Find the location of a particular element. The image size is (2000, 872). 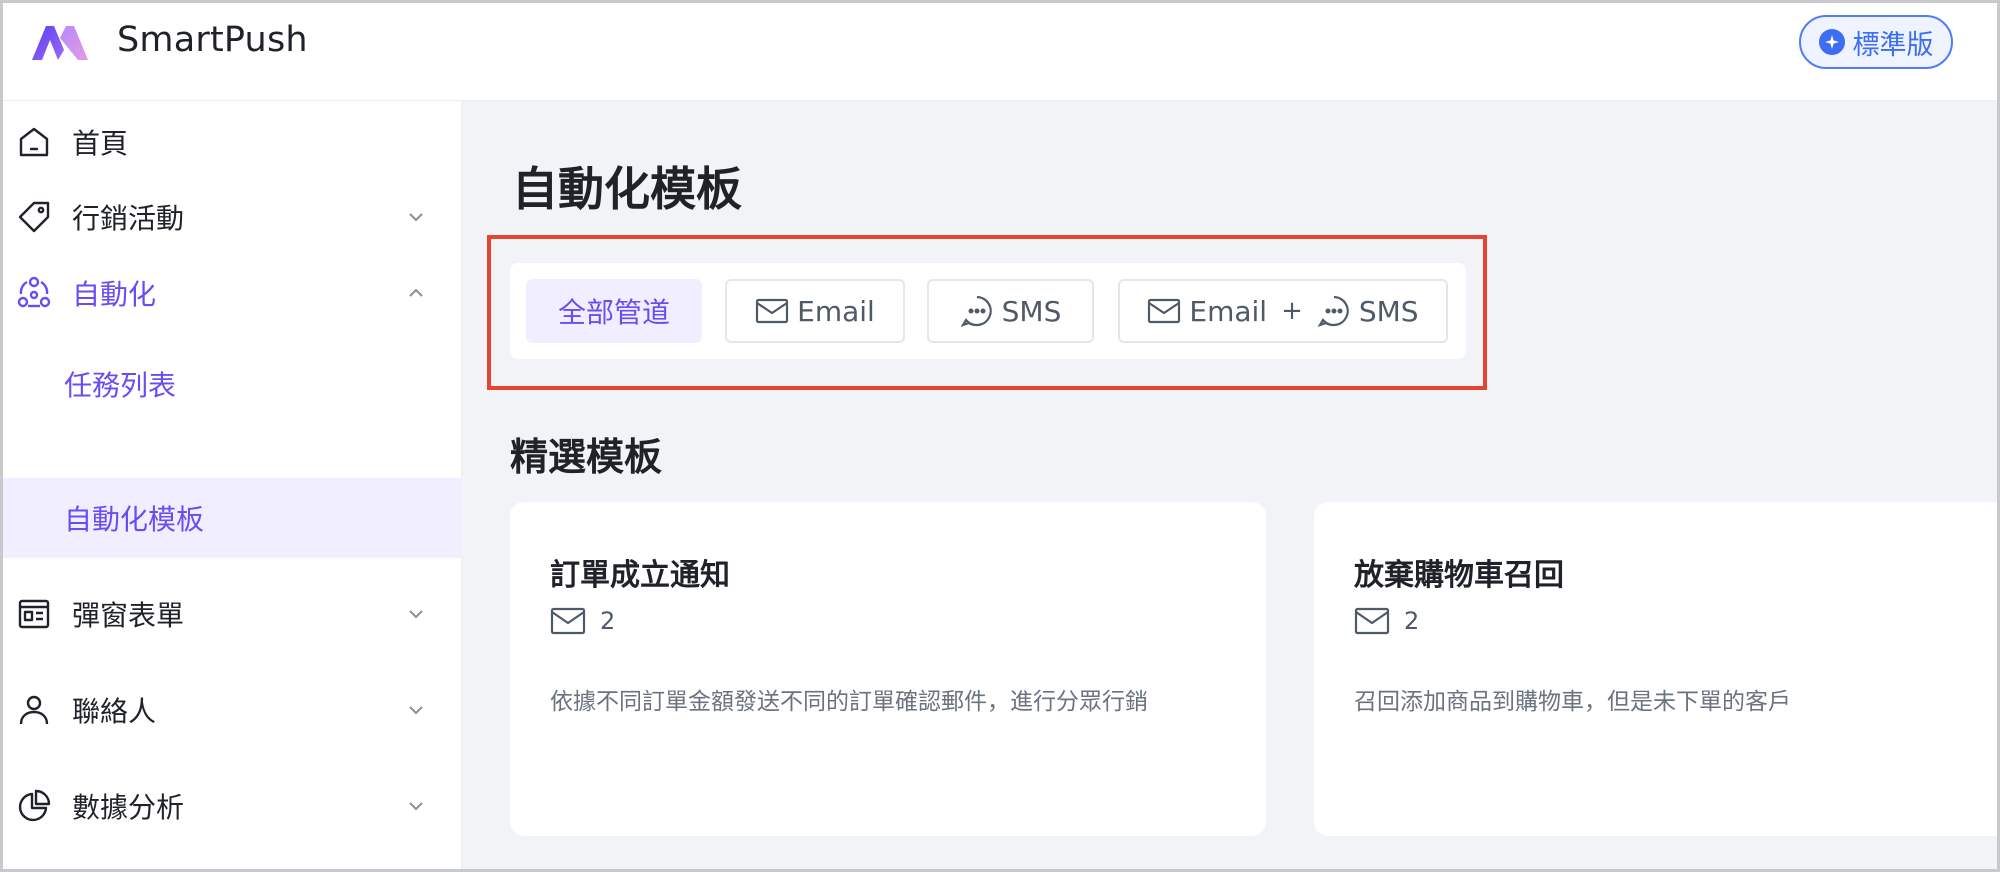

filter-all-channels: 全部管道 is located at coordinates (614, 311).